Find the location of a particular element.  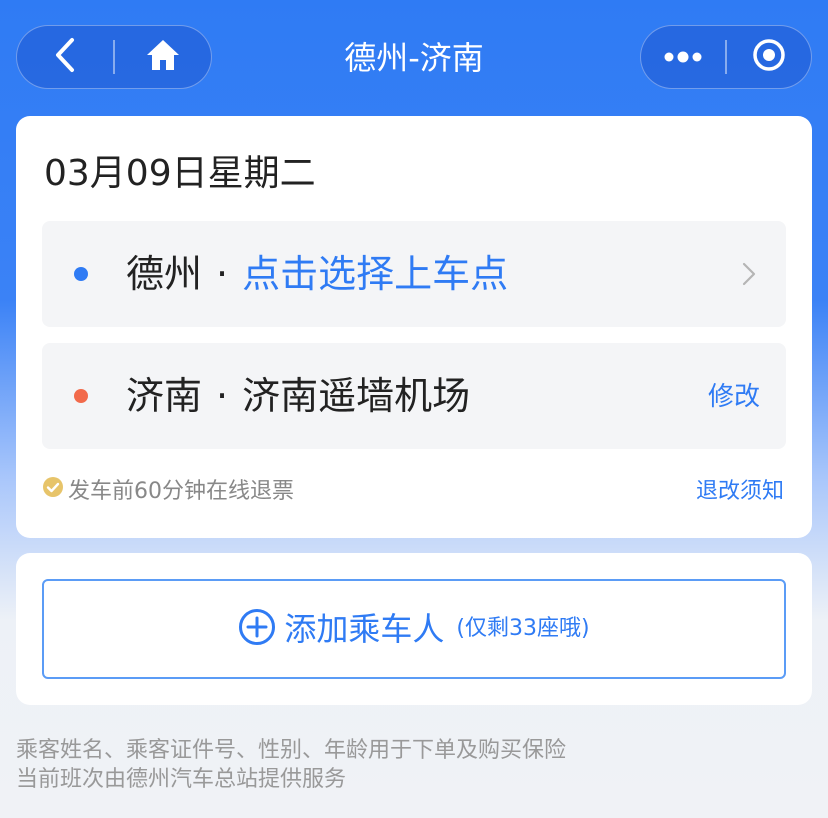

origin-city: 德州 is located at coordinates (164, 274).